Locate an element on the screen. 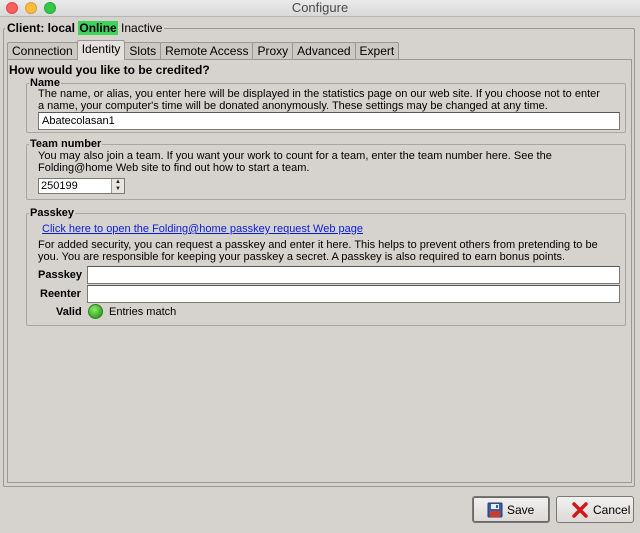 This screenshot has height=533, width=640. save-button: Save is located at coordinates (511, 509).